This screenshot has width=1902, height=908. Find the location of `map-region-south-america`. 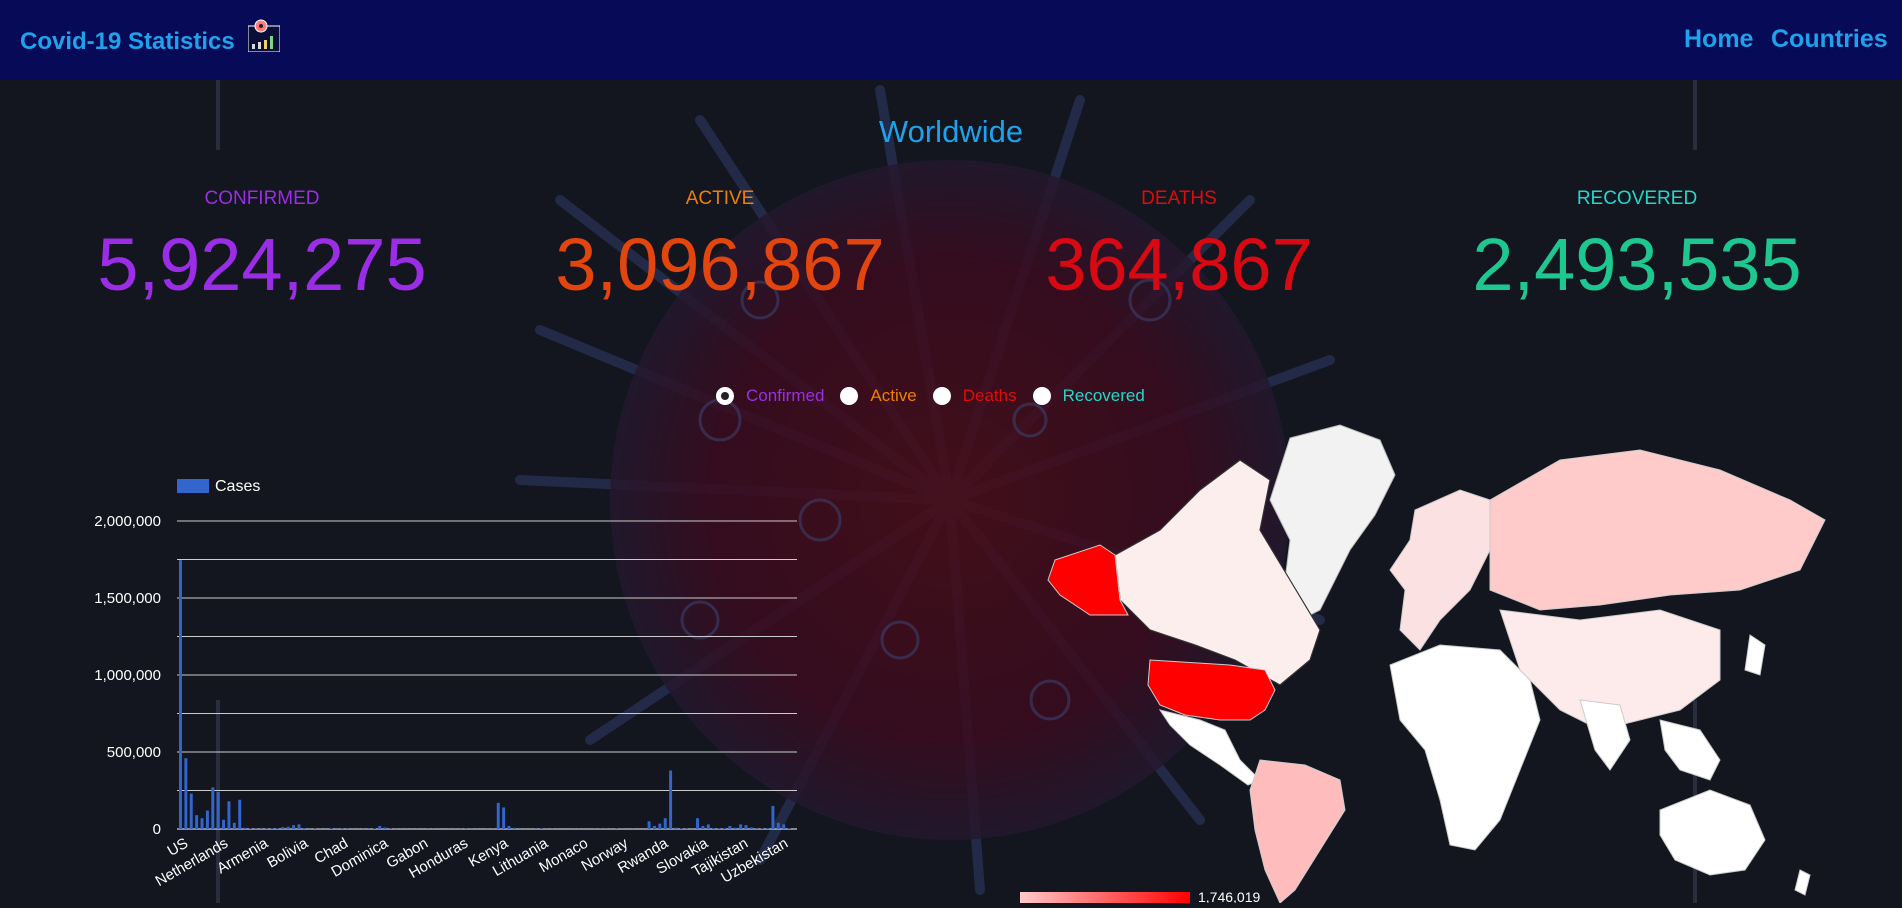

map-region-south-america is located at coordinates (1297, 831).